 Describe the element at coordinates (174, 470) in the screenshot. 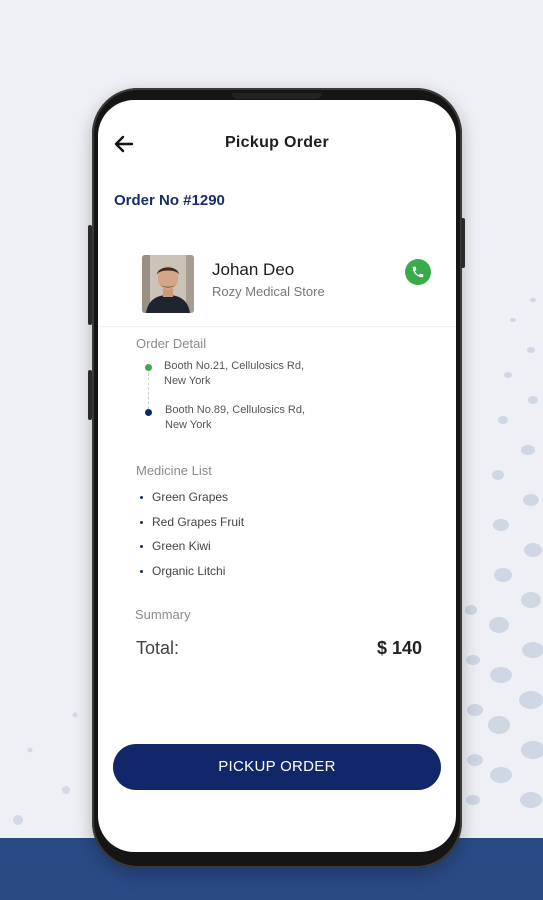

I see `medicine-list-label: Medicine List` at that location.